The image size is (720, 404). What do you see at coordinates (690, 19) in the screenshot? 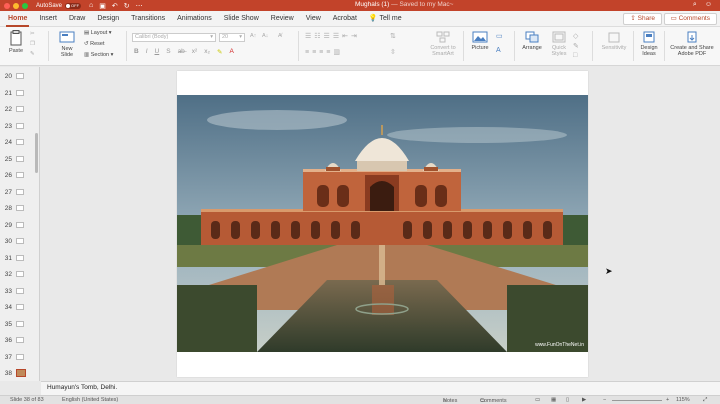
I see `comments-button: ▭ Comments` at bounding box center [690, 19].